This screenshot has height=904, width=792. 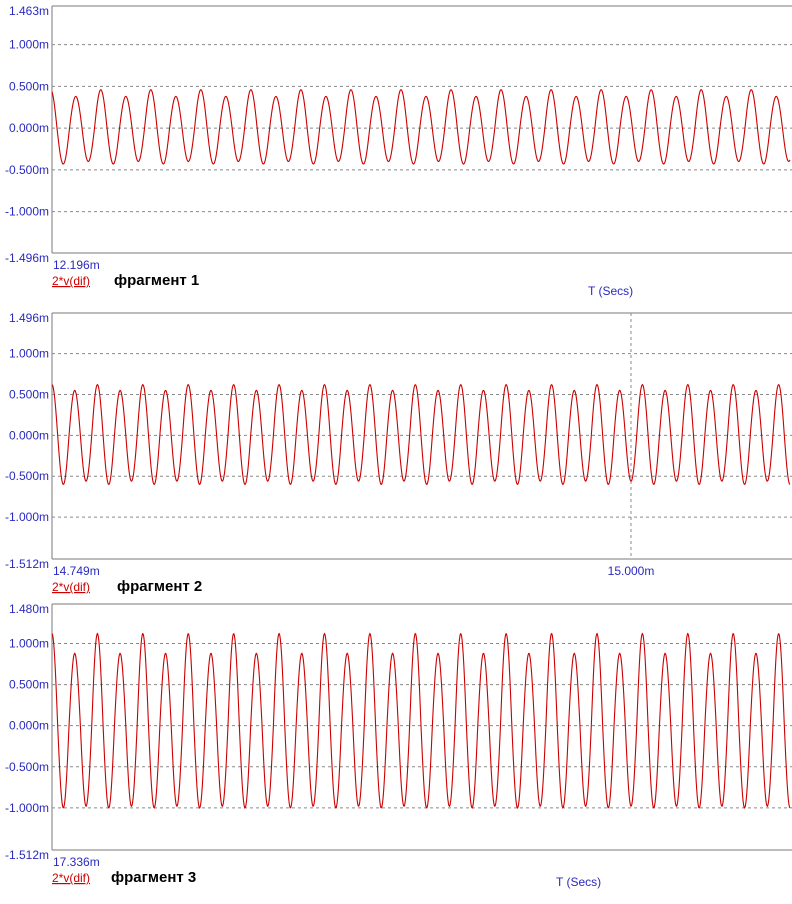 What do you see at coordinates (631, 571) in the screenshot?
I see `x-marker-label: 15.000m` at bounding box center [631, 571].